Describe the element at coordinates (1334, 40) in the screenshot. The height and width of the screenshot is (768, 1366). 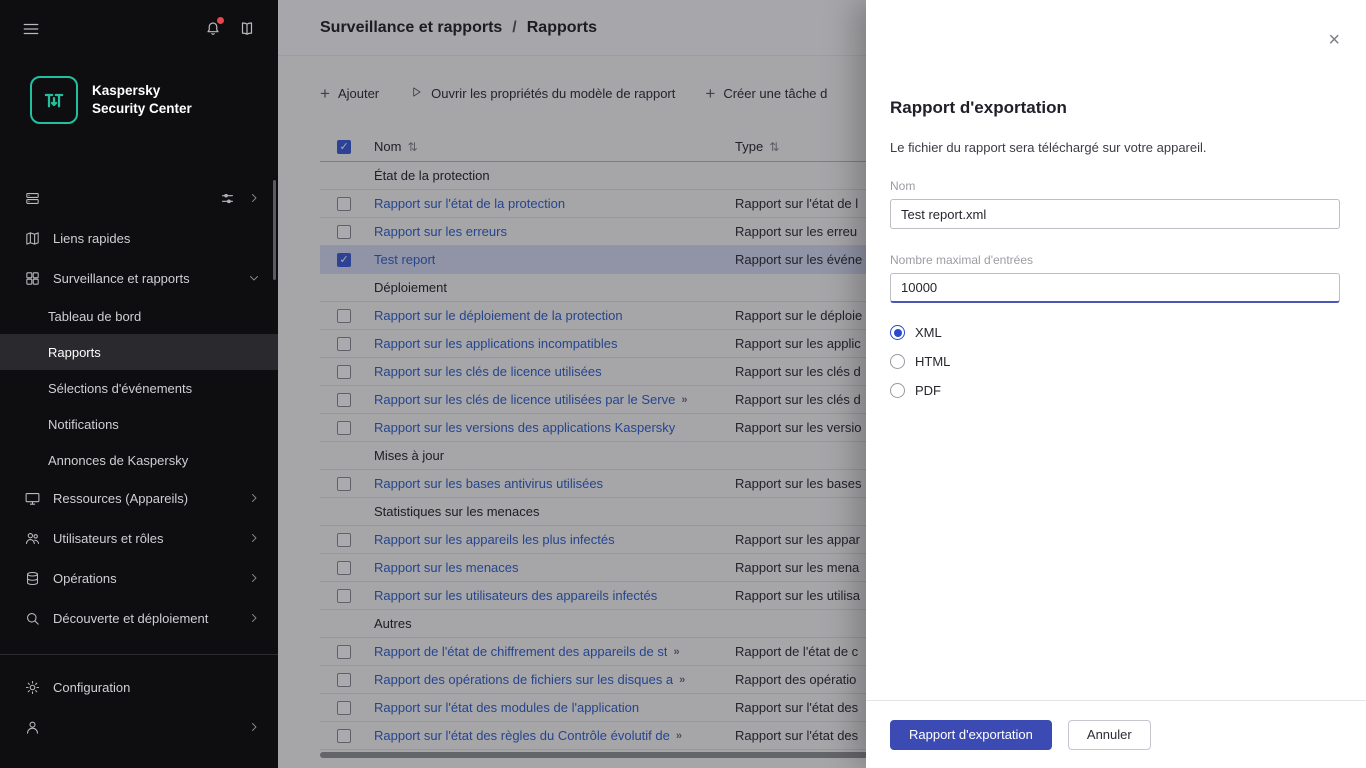
I see `close-icon: ×` at that location.